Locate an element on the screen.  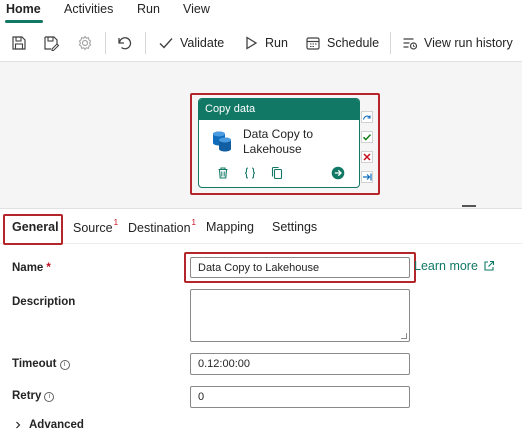
tab-mapping: Mapping is located at coordinates (230, 227).